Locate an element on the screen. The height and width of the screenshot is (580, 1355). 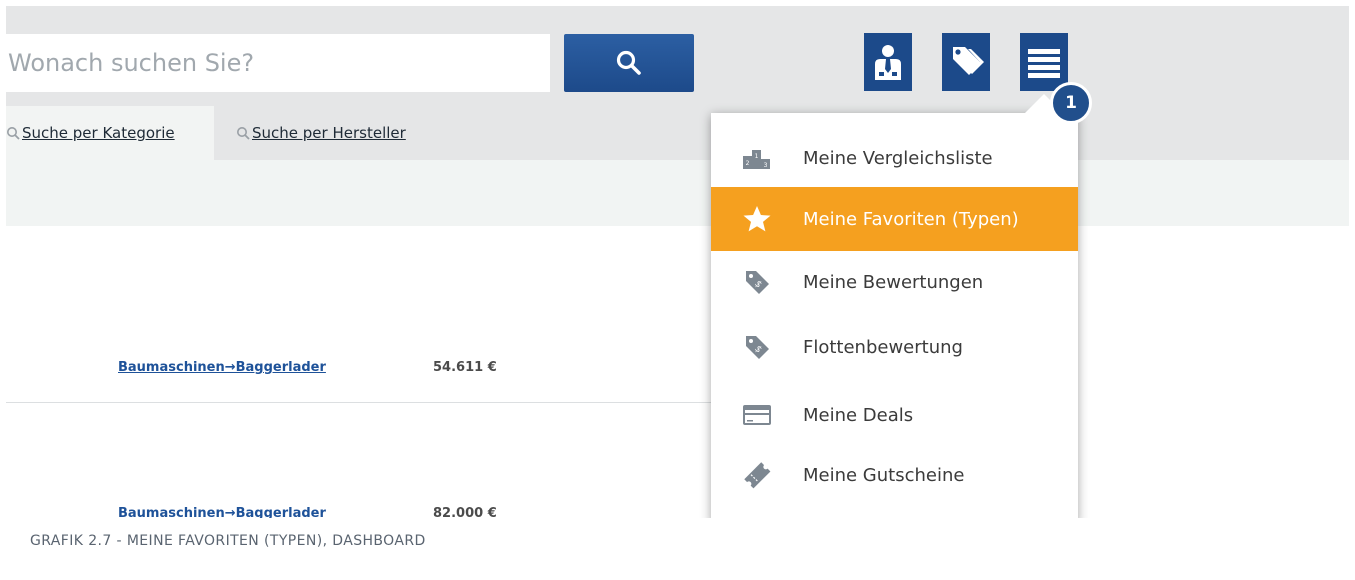
star-icon is located at coordinates (757, 219).